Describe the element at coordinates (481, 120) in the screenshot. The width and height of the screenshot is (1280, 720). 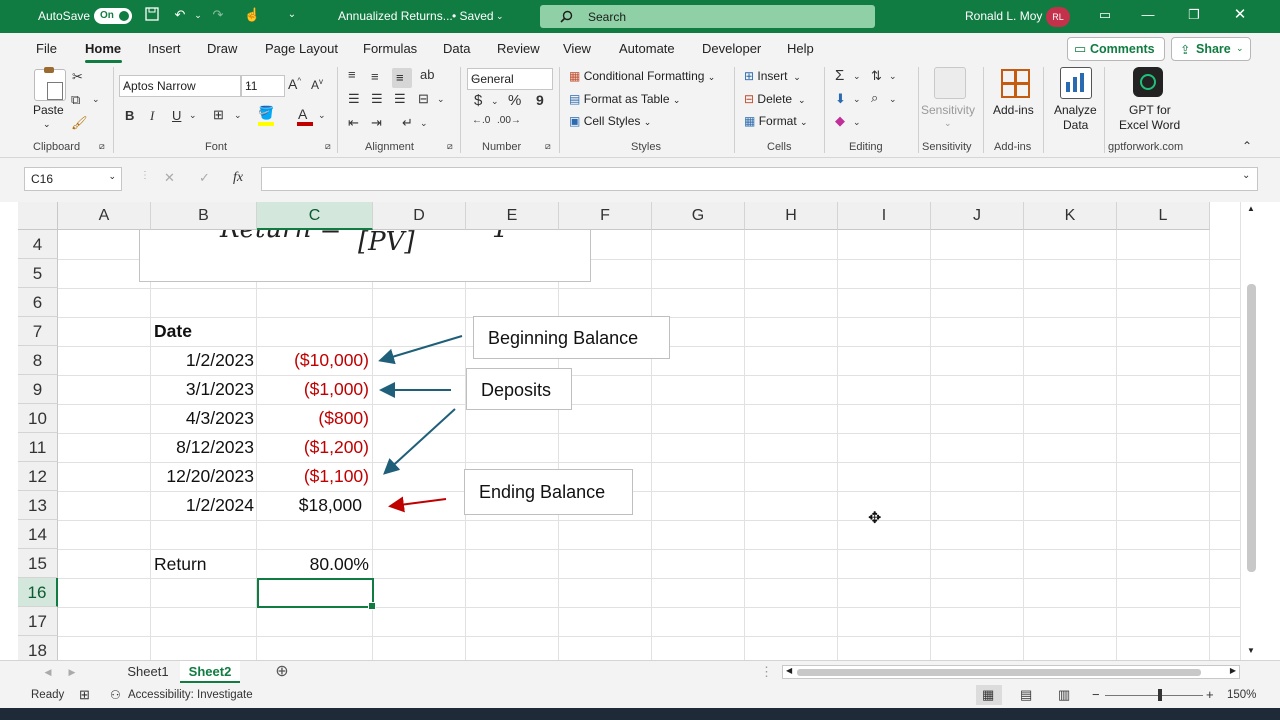
I see `increase-decimal-icon: ←.0` at that location.